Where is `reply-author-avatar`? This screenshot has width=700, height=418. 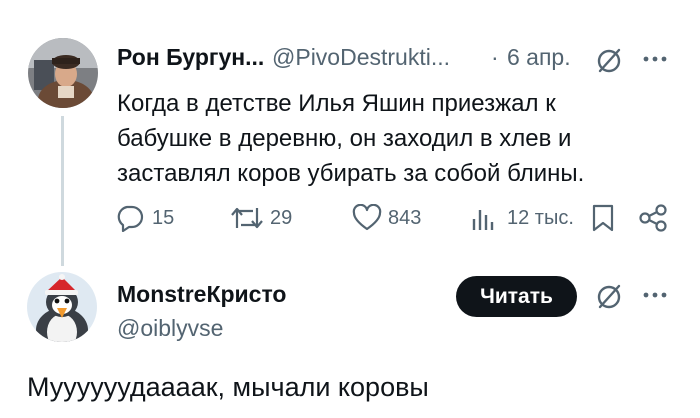 reply-author-avatar is located at coordinates (62, 307).